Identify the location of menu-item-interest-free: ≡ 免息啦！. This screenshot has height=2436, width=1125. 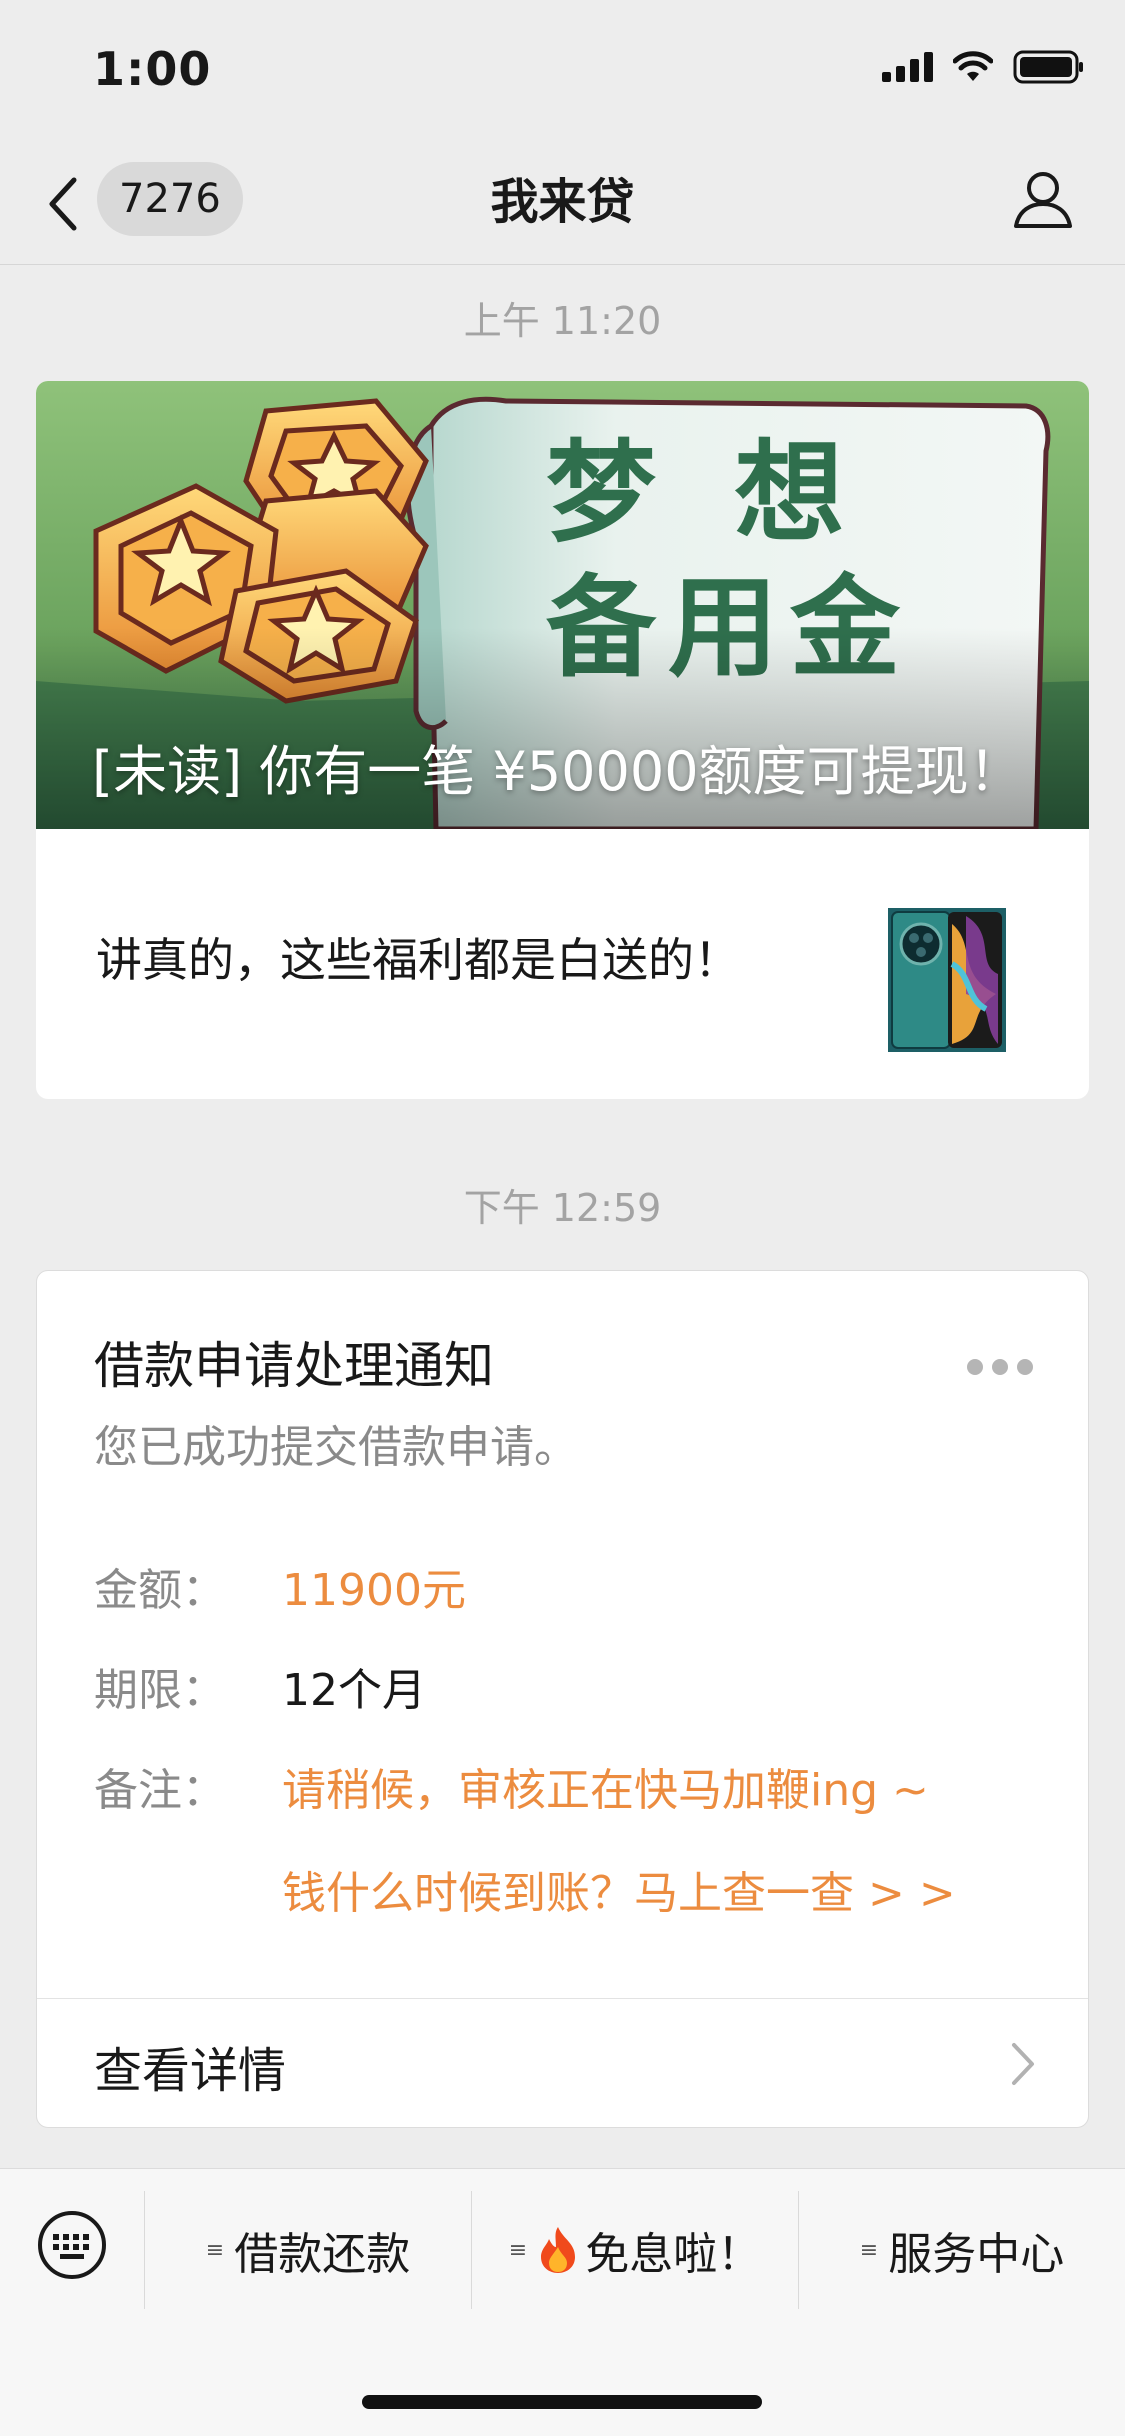
(635, 2250).